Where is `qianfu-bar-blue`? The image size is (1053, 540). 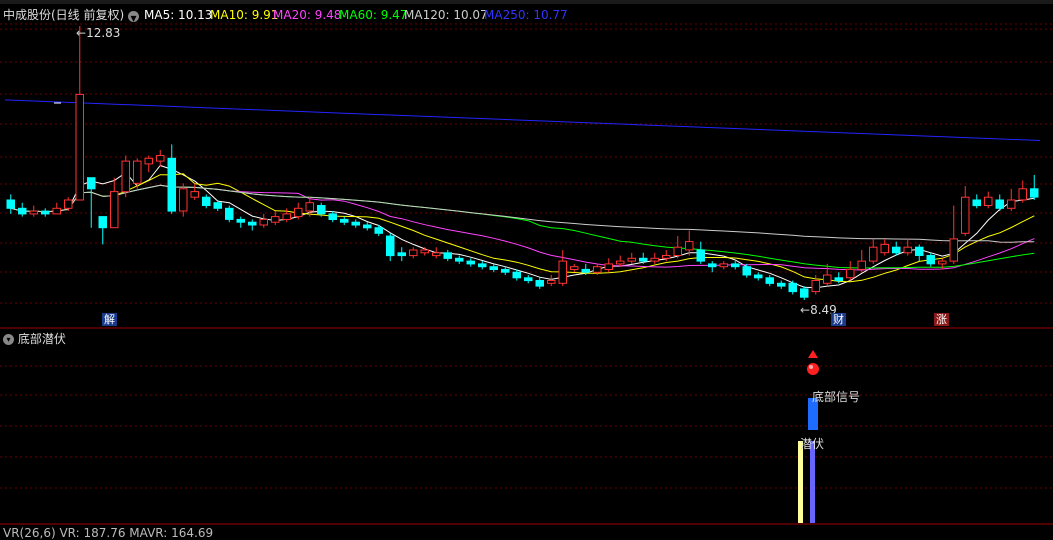
qianfu-bar-blue is located at coordinates (812, 482).